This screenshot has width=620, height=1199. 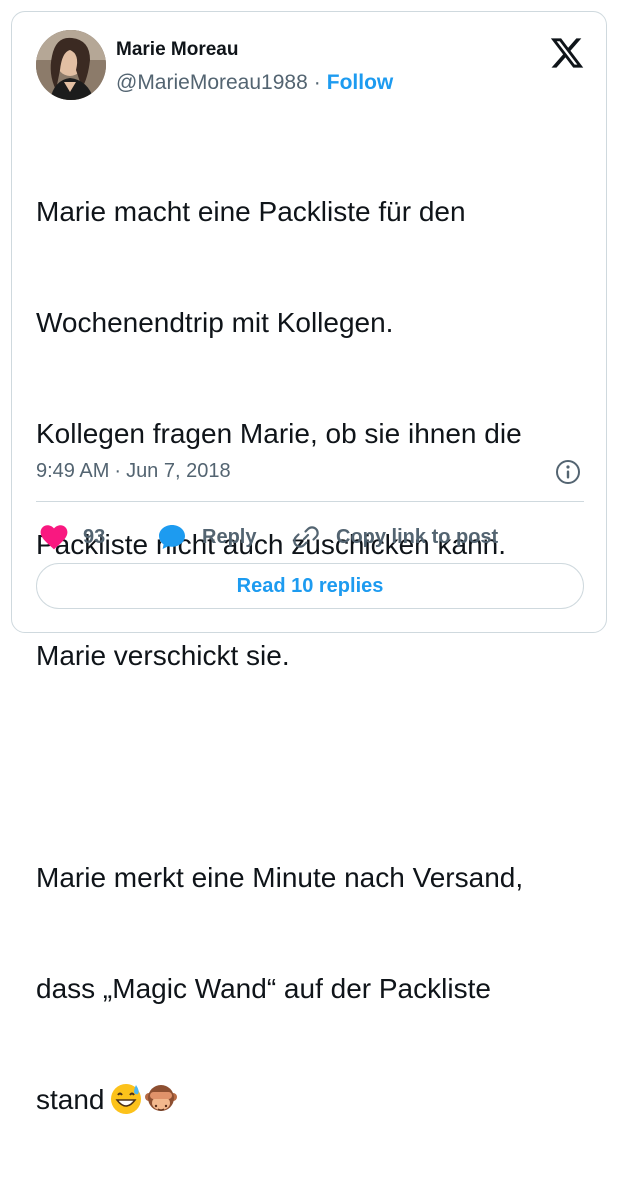 What do you see at coordinates (125, 1099) in the screenshot?
I see `grinning-sweat-emoji` at bounding box center [125, 1099].